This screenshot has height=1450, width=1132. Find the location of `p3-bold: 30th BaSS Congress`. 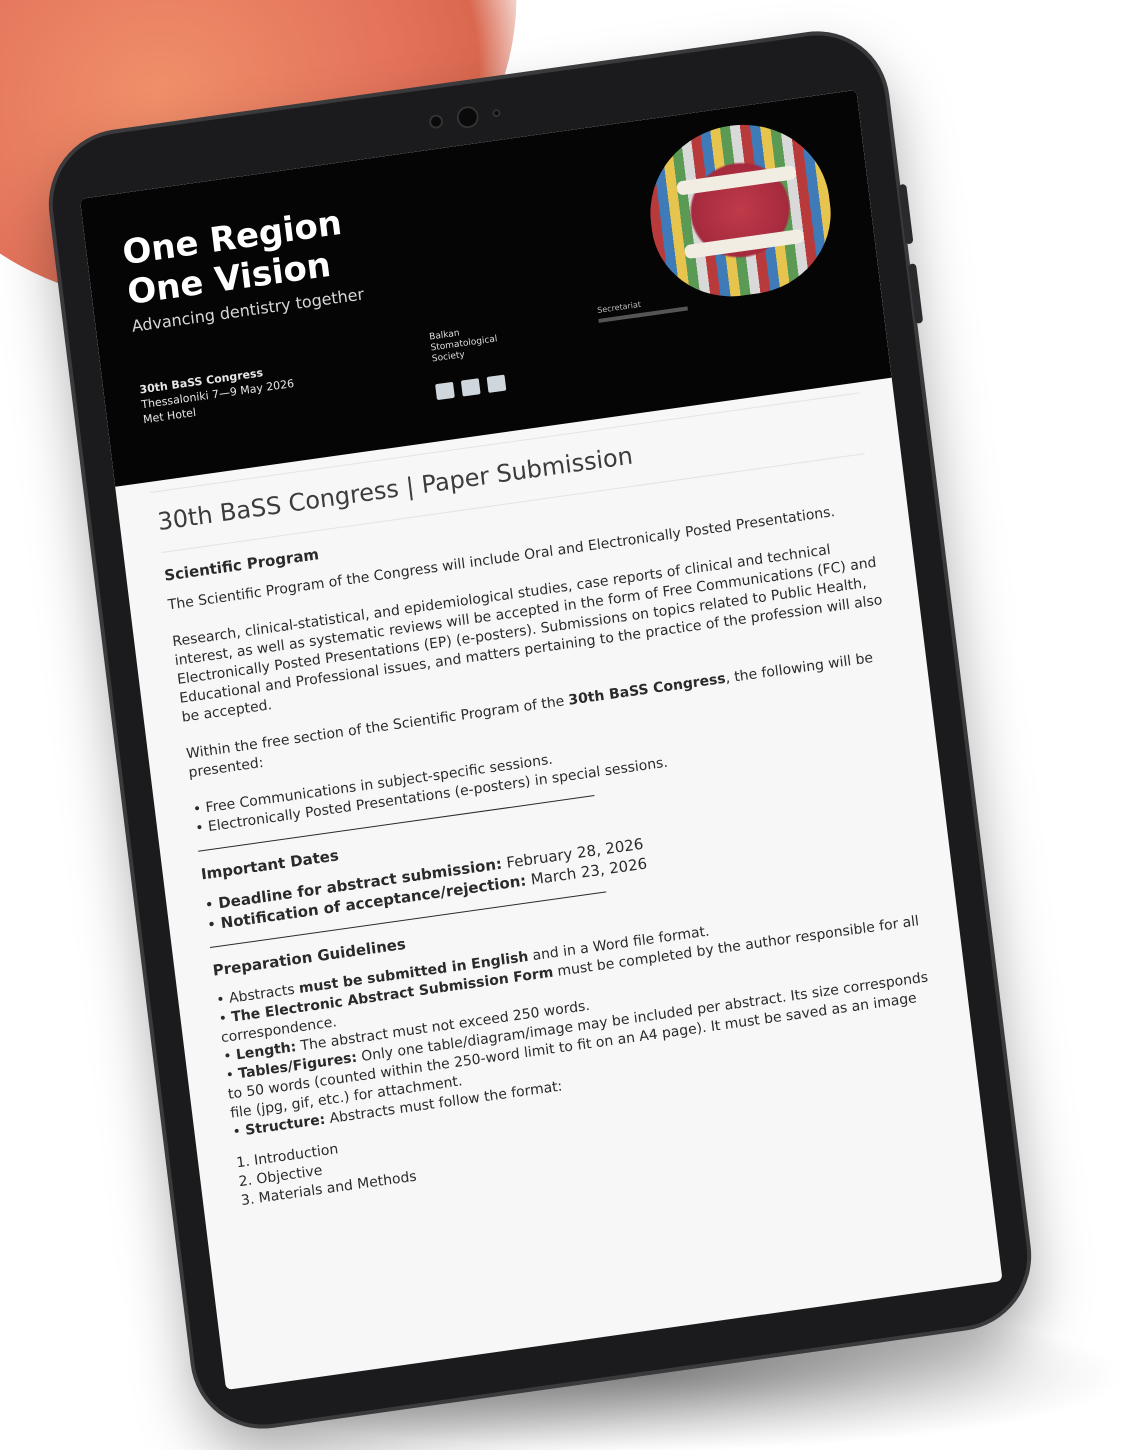

p3-bold: 30th BaSS Congress is located at coordinates (647, 689).